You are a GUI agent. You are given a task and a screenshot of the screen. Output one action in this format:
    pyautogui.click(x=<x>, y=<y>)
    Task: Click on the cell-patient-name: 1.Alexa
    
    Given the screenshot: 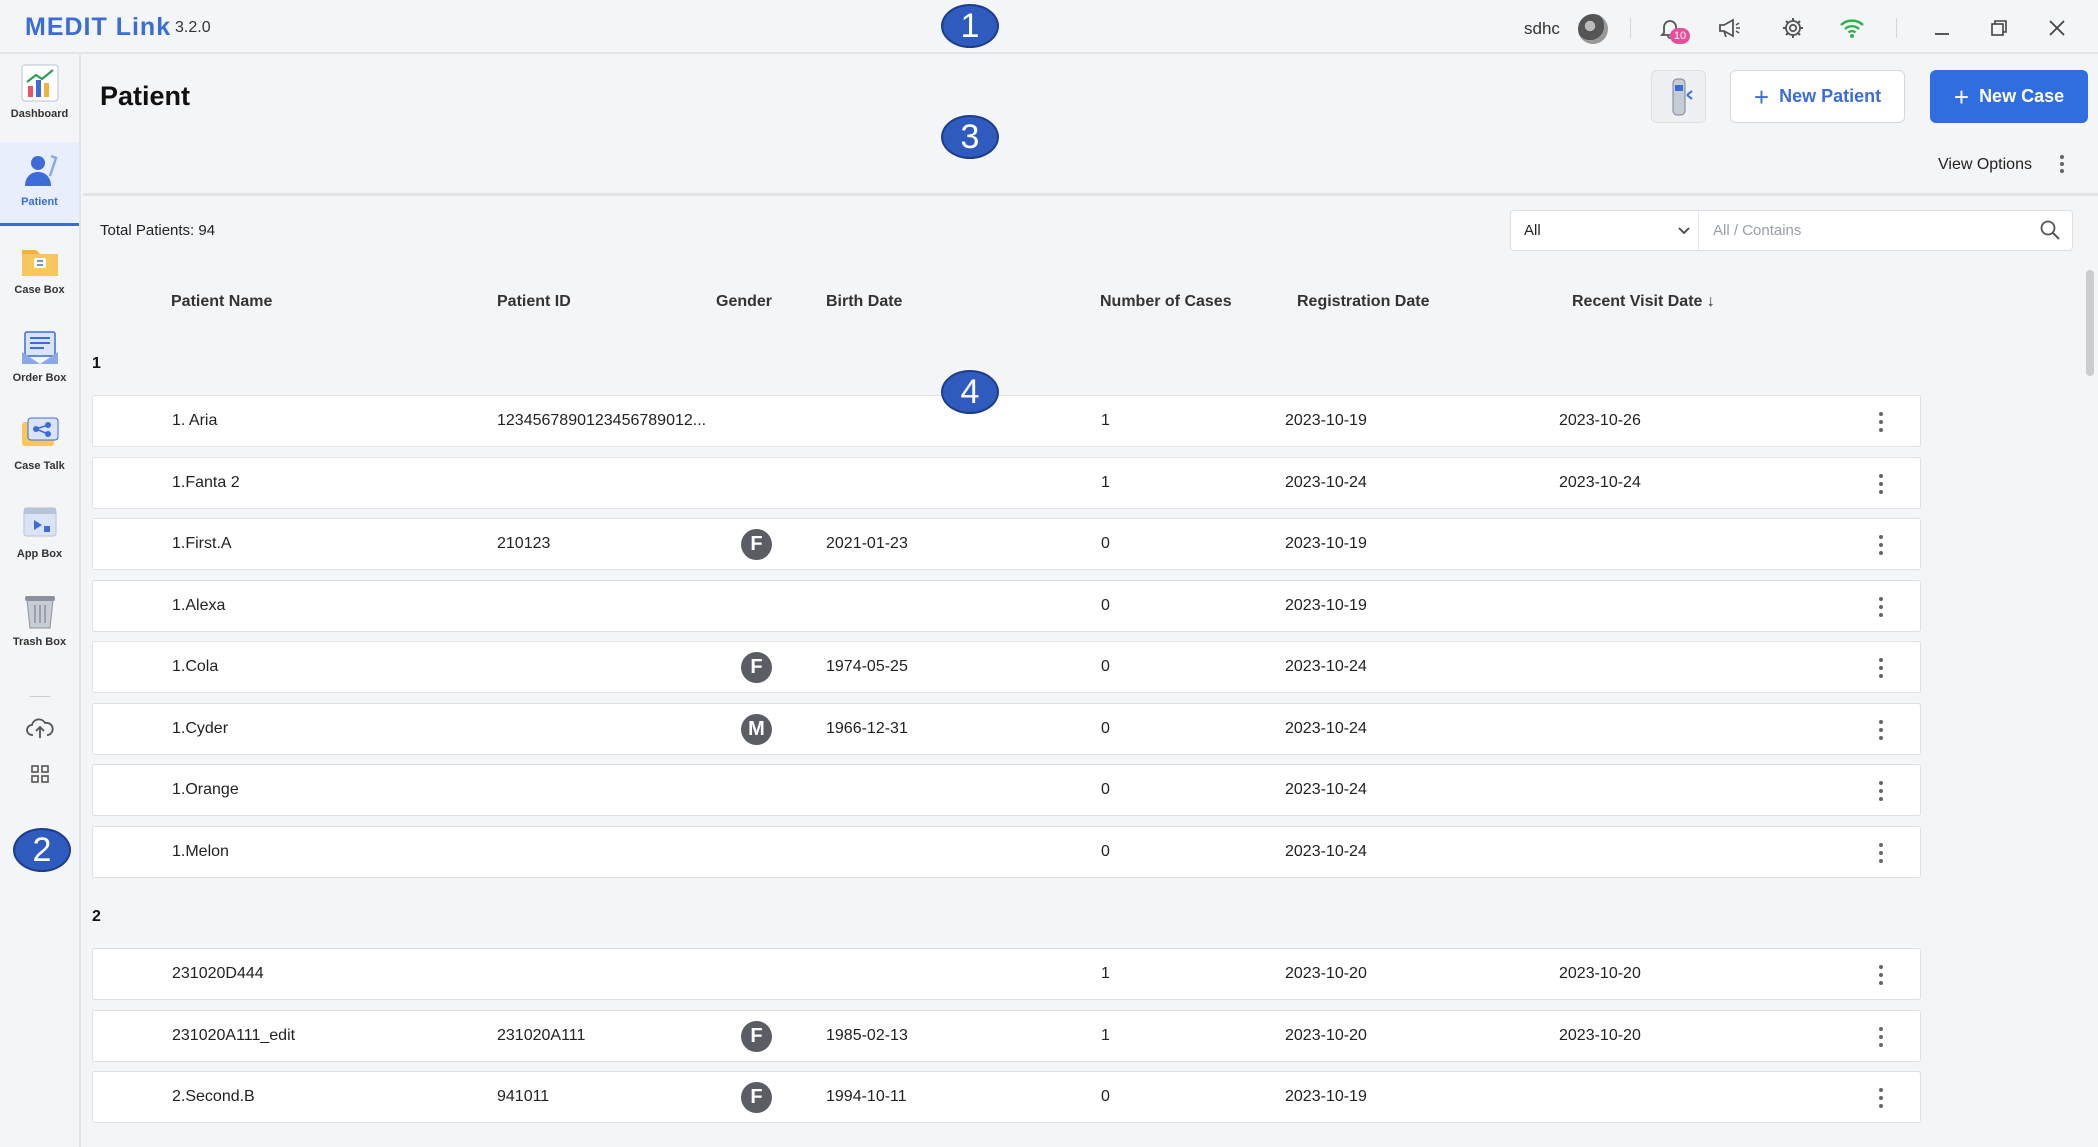 What is the action you would take?
    pyautogui.click(x=199, y=605)
    